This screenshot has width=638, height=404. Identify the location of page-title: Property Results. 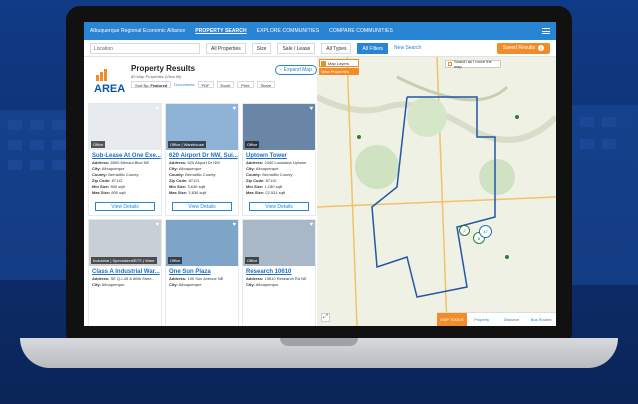
(163, 68).